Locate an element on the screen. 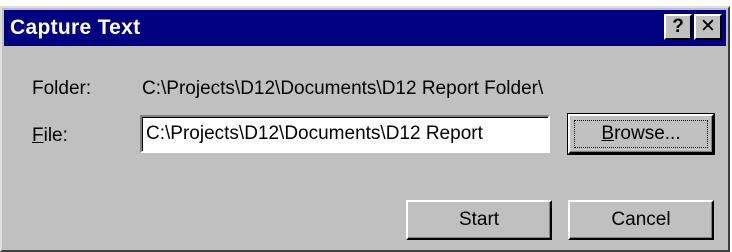  start-button: Start is located at coordinates (479, 220).